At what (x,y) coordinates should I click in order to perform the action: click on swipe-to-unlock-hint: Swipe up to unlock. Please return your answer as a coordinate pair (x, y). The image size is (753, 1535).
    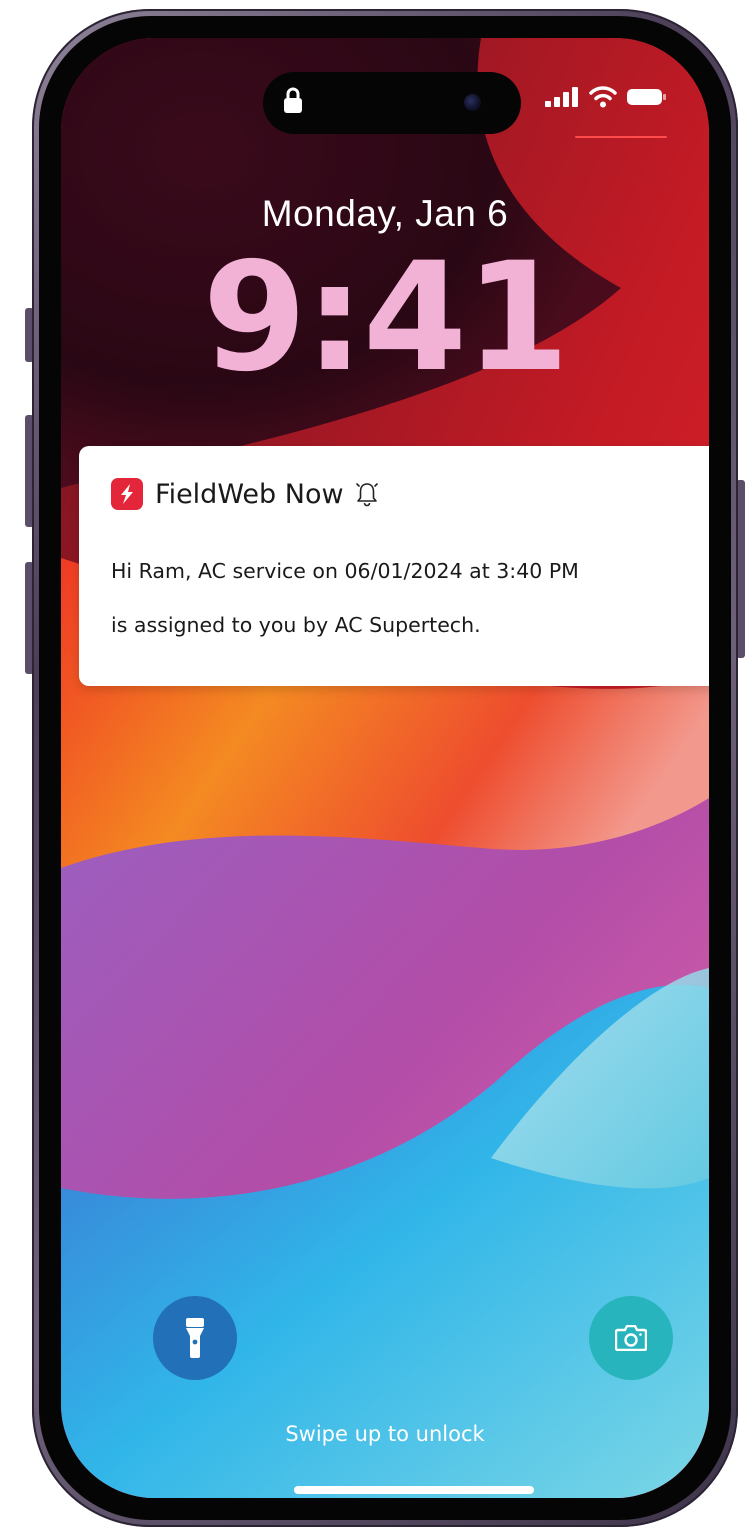
    Looking at the image, I should click on (385, 1434).